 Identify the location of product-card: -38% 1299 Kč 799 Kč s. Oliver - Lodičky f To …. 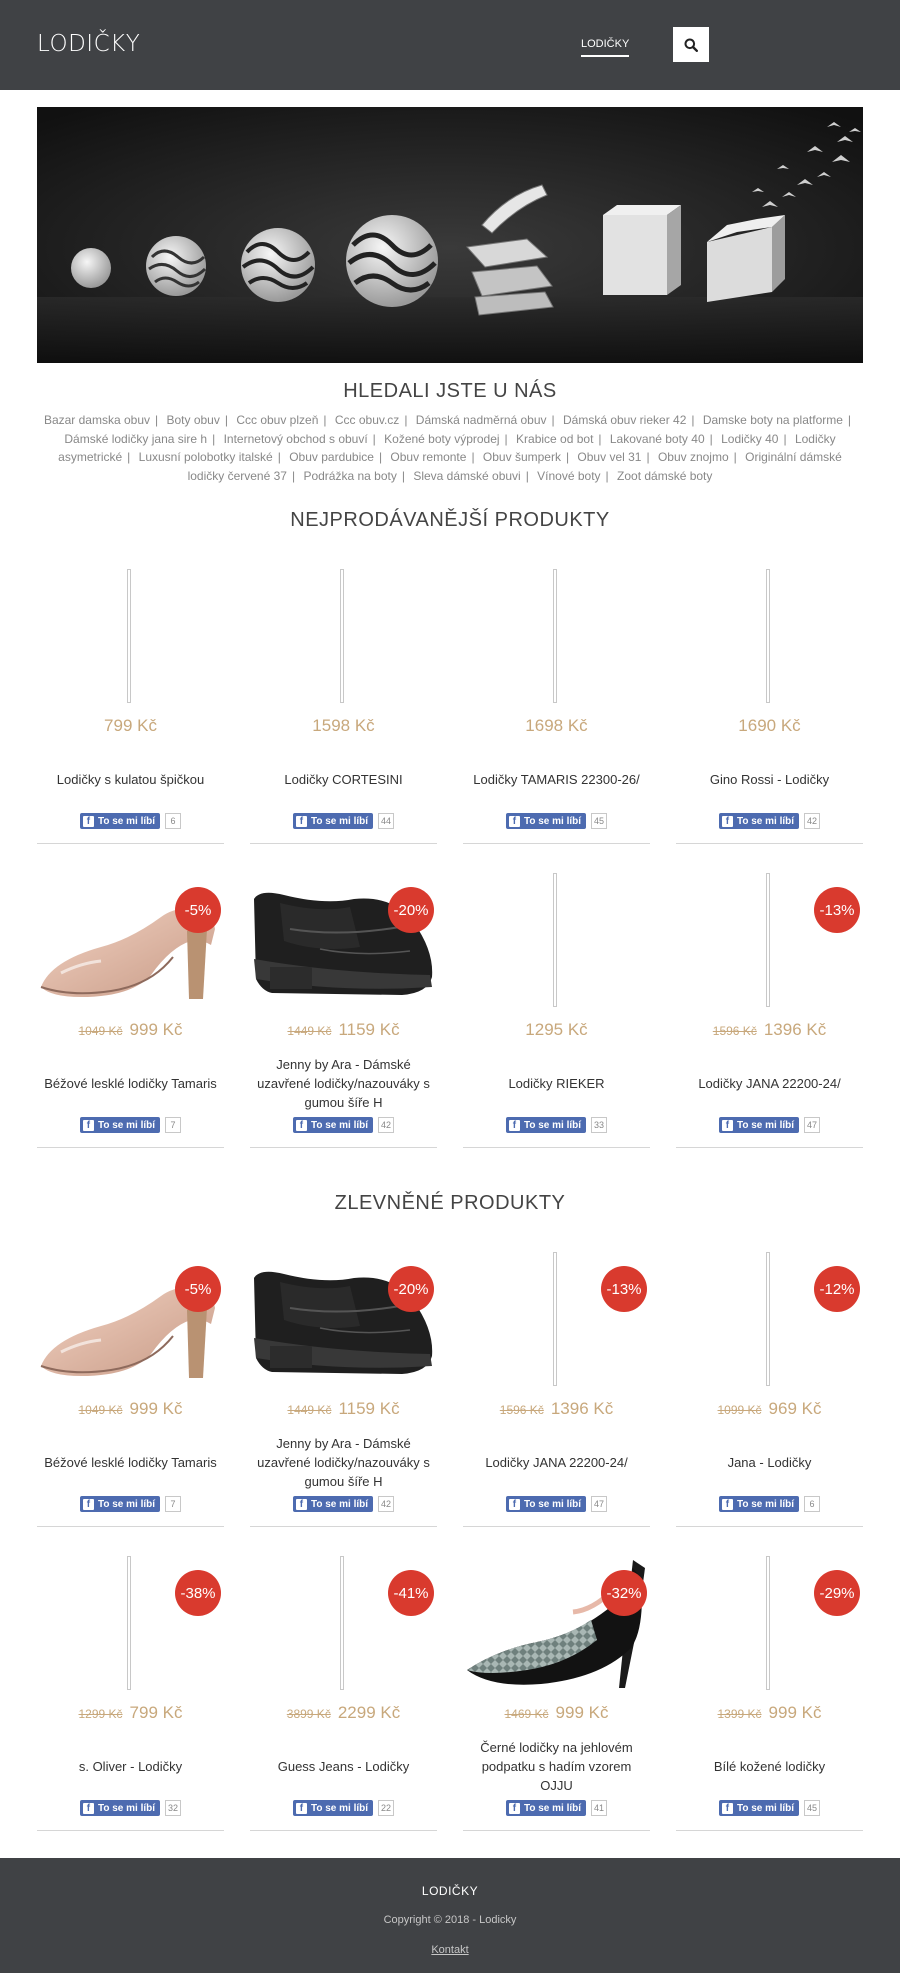
(130, 1691).